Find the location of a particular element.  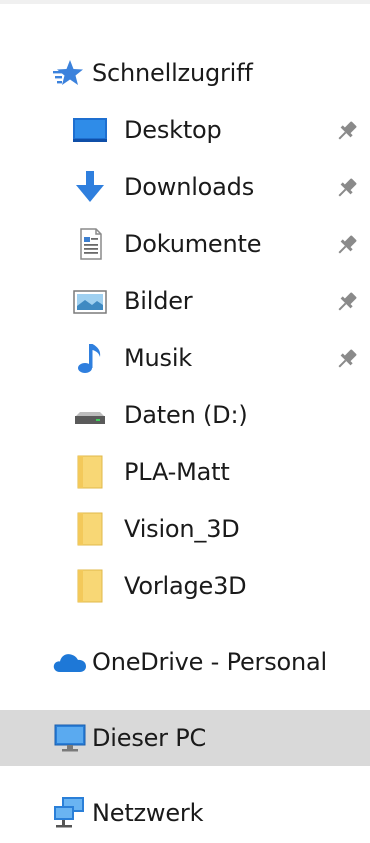

pictures-icon is located at coordinates (90, 301).